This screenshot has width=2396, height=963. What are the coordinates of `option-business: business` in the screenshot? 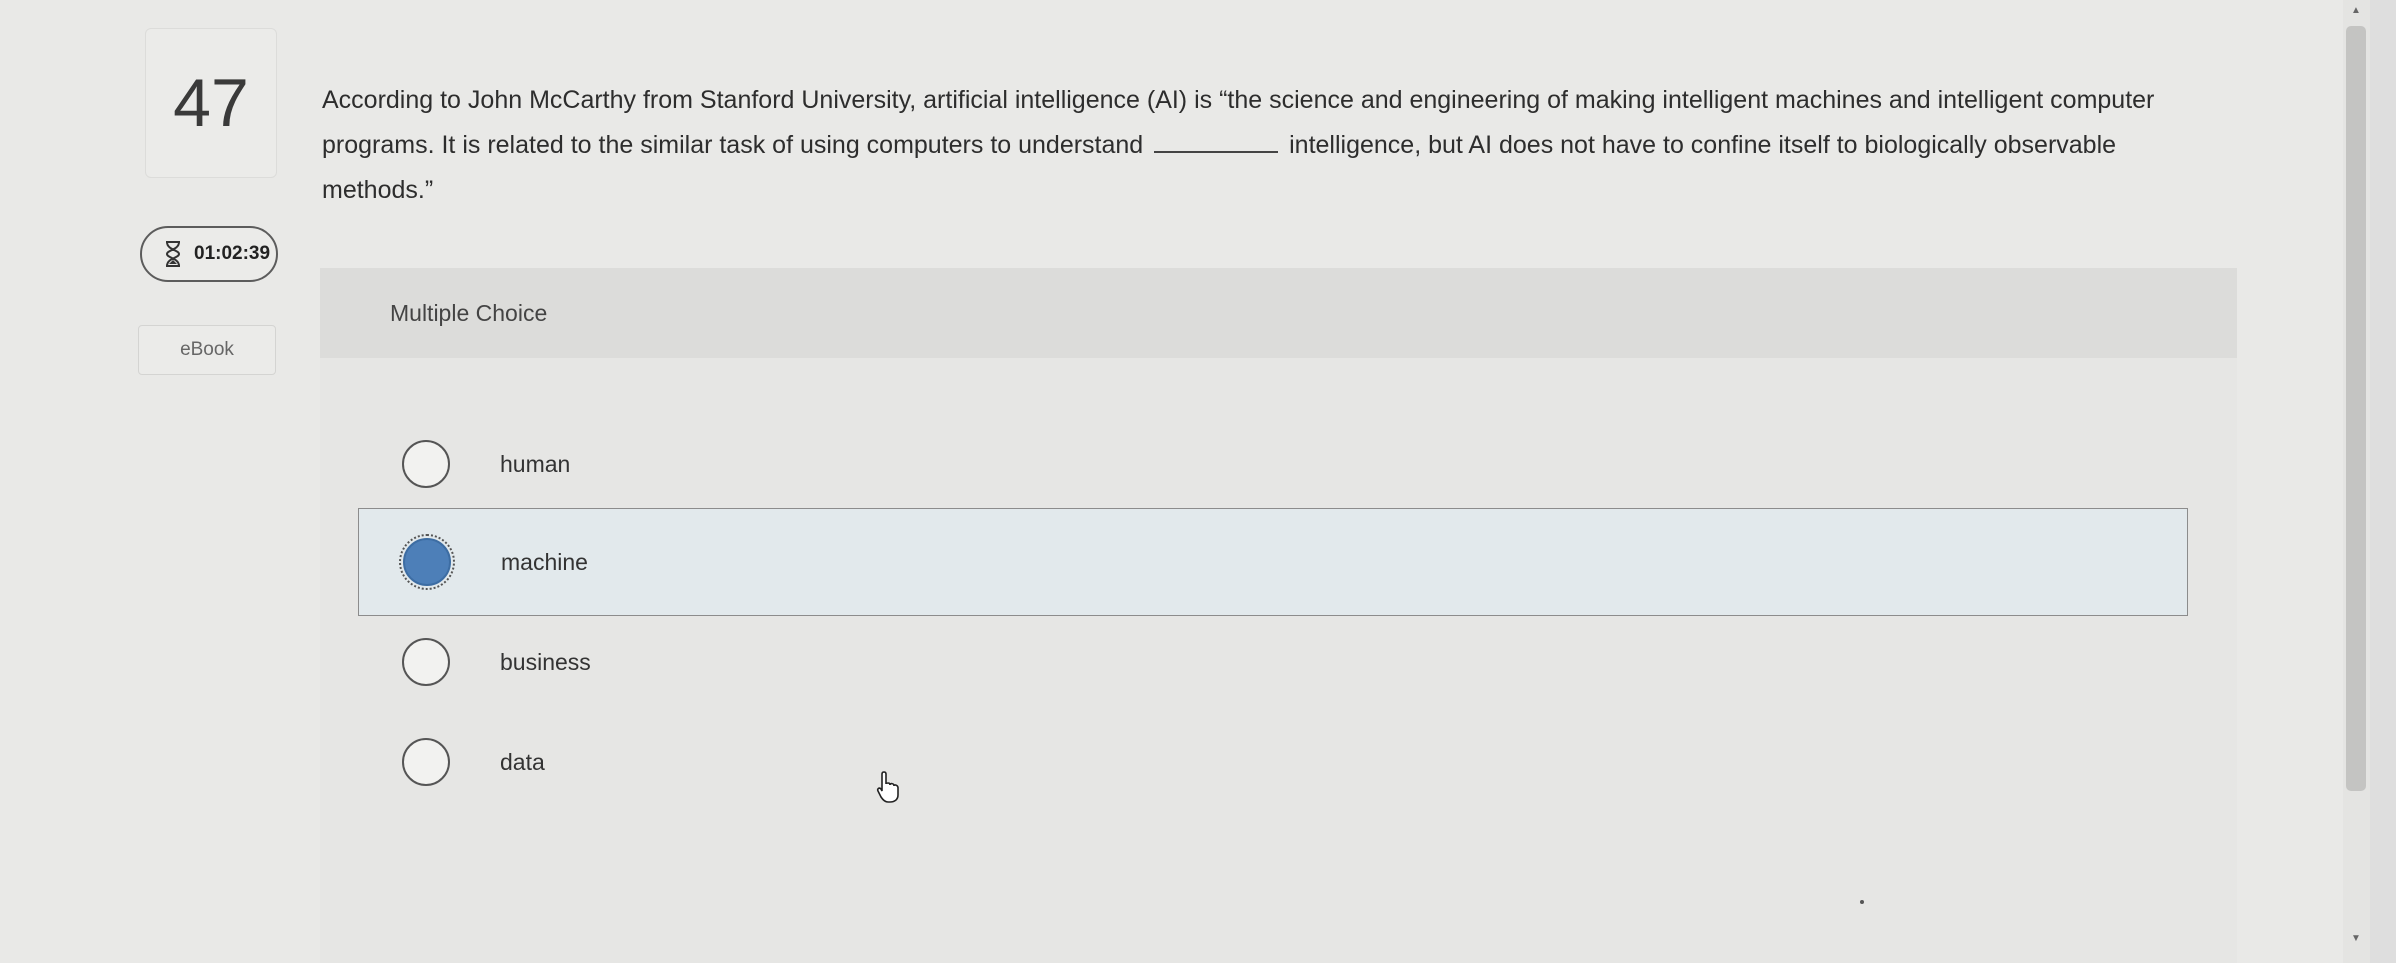 It's located at (1273, 662).